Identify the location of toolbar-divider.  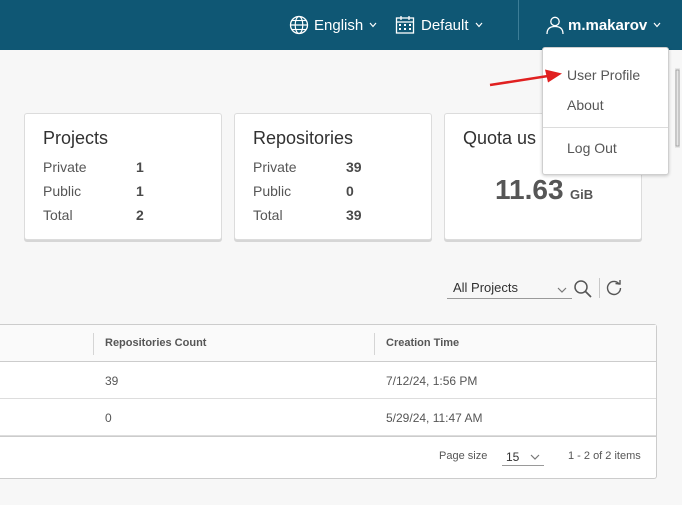
(599, 288).